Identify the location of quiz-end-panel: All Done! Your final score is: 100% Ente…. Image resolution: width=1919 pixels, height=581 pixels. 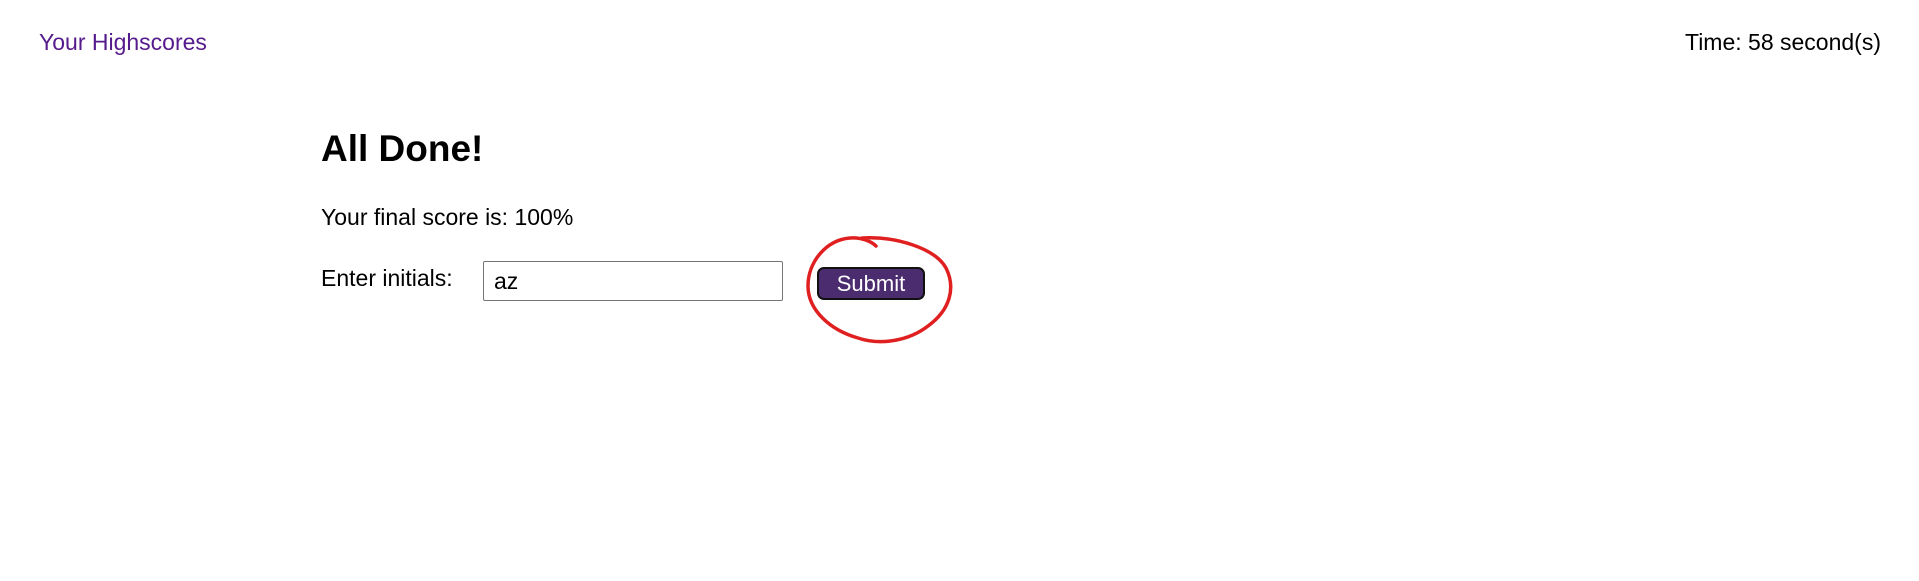
(623, 218).